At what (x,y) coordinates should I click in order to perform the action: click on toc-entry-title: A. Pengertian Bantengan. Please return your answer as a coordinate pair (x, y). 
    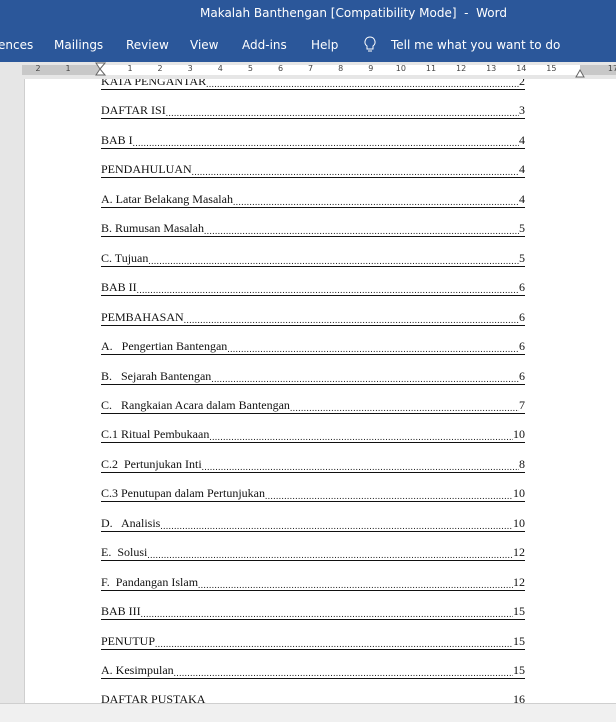
    Looking at the image, I should click on (164, 346).